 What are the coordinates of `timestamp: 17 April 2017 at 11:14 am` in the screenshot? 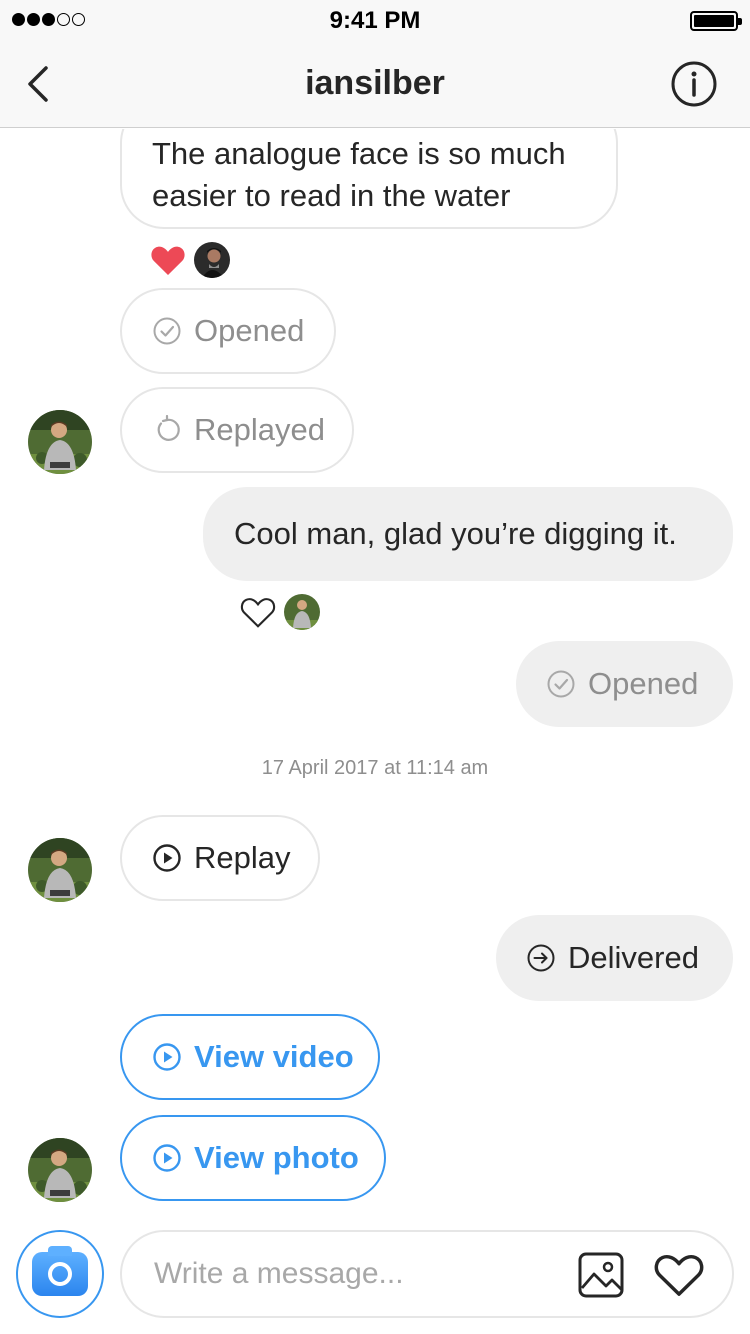 It's located at (375, 768).